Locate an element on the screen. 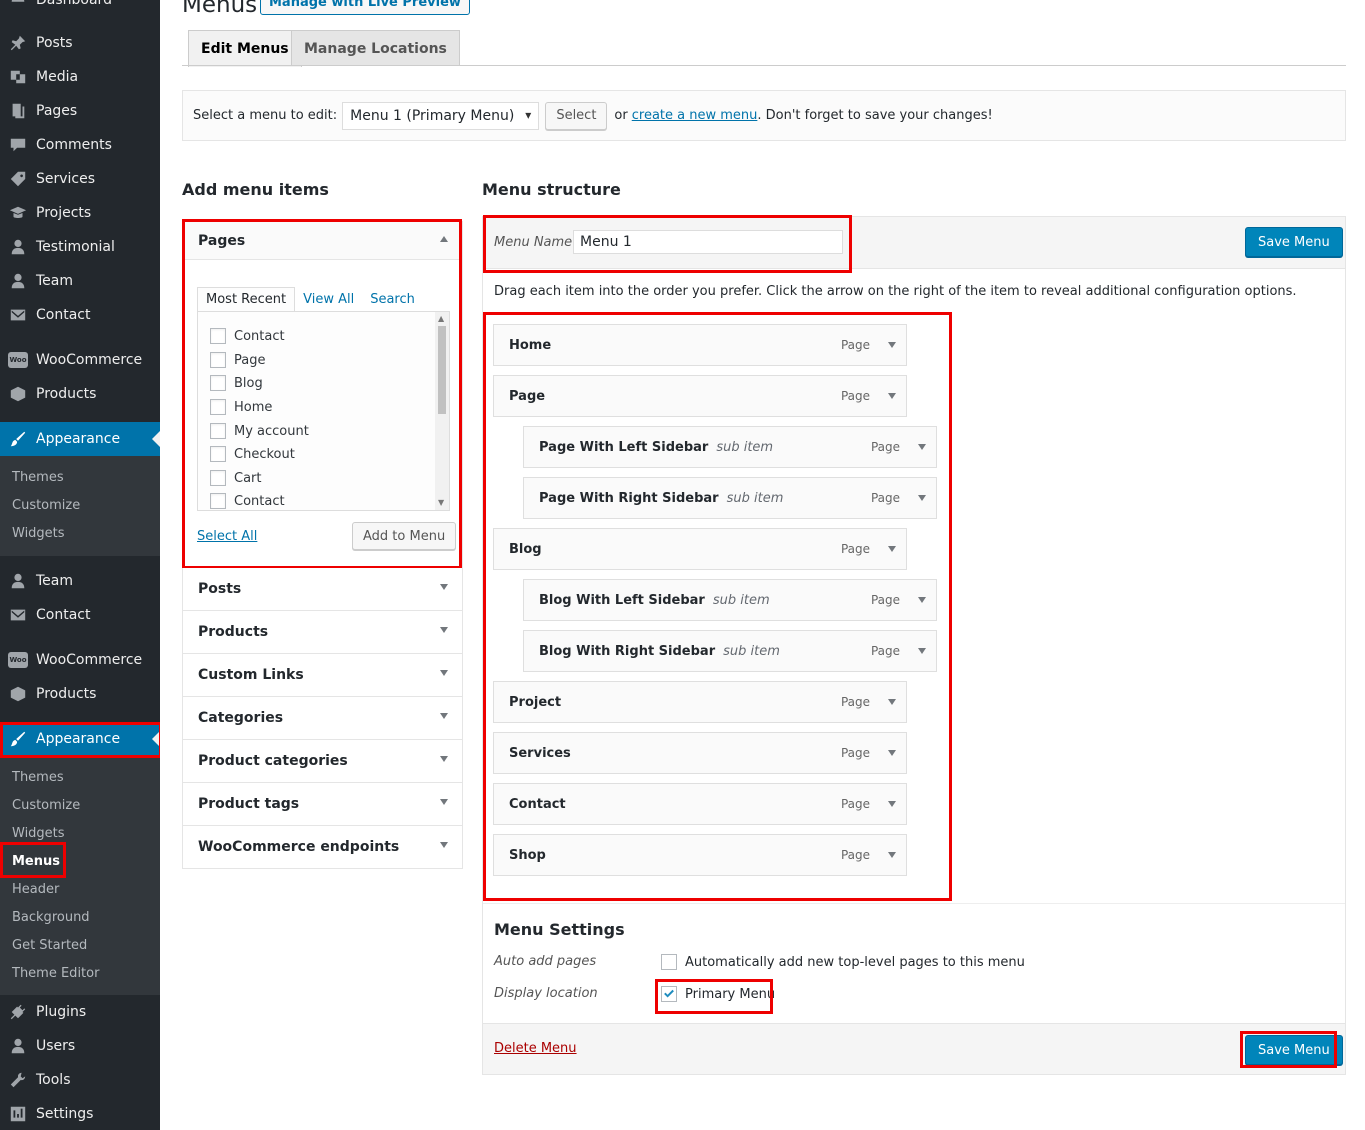 The height and width of the screenshot is (1130, 1365). submenu-widgets: Widgets is located at coordinates (38, 533).